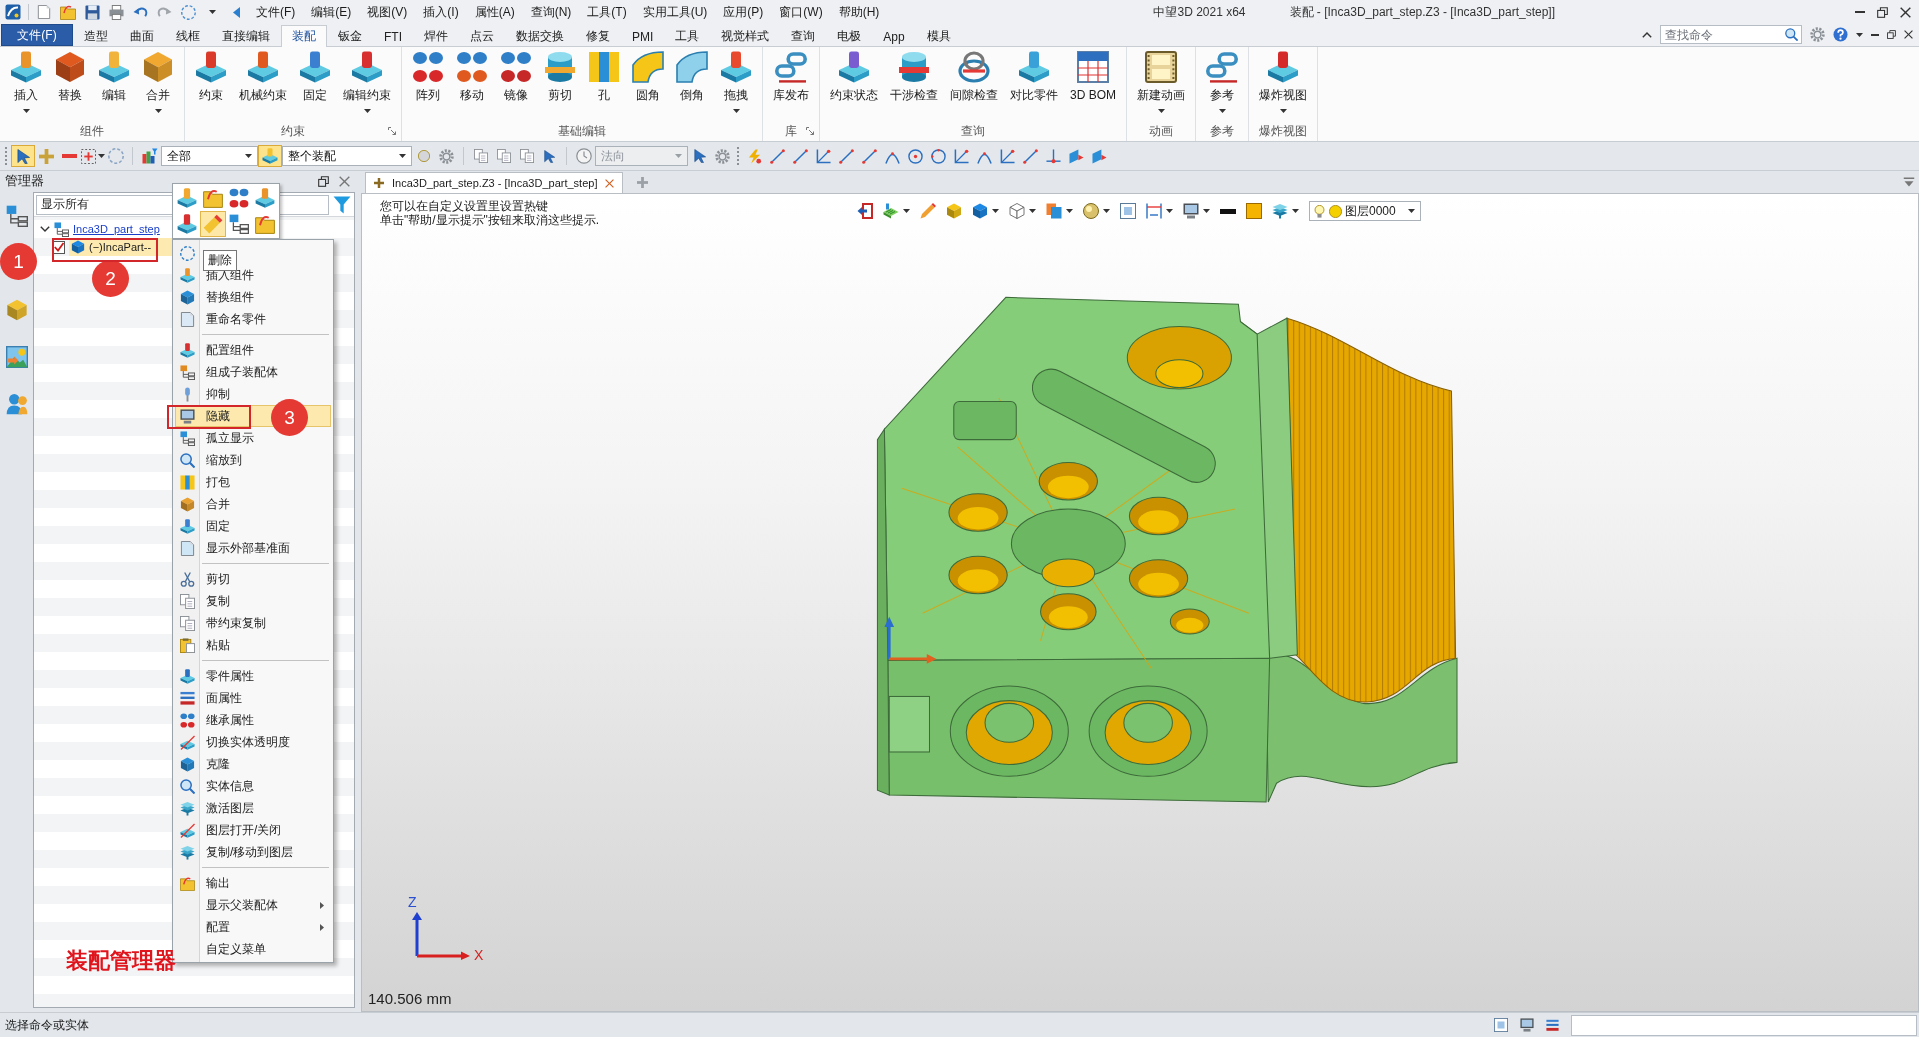  I want to click on ribbon-button: 替换, so click(70, 86).